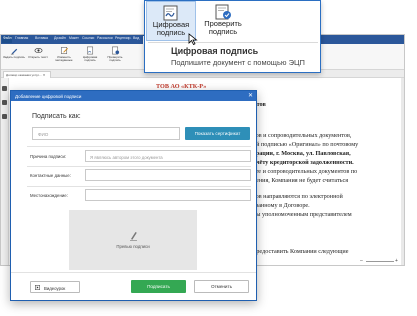  What do you see at coordinates (301, 251) in the screenshot?
I see `doc-line: предоставить Компании следующие` at bounding box center [301, 251].